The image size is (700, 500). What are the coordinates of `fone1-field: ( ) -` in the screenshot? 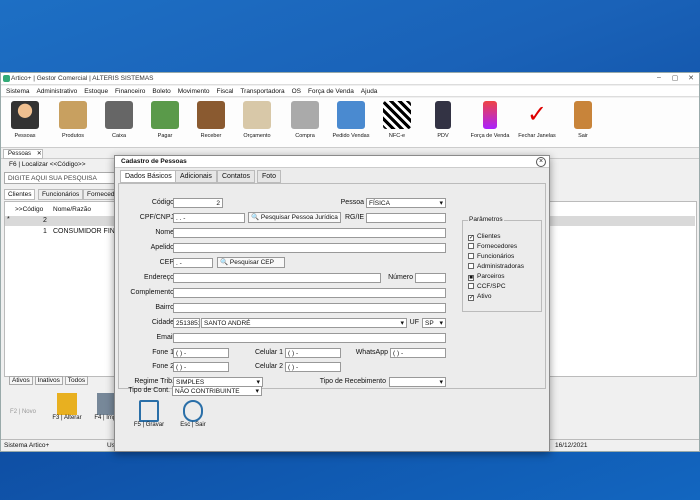 It's located at (201, 353).